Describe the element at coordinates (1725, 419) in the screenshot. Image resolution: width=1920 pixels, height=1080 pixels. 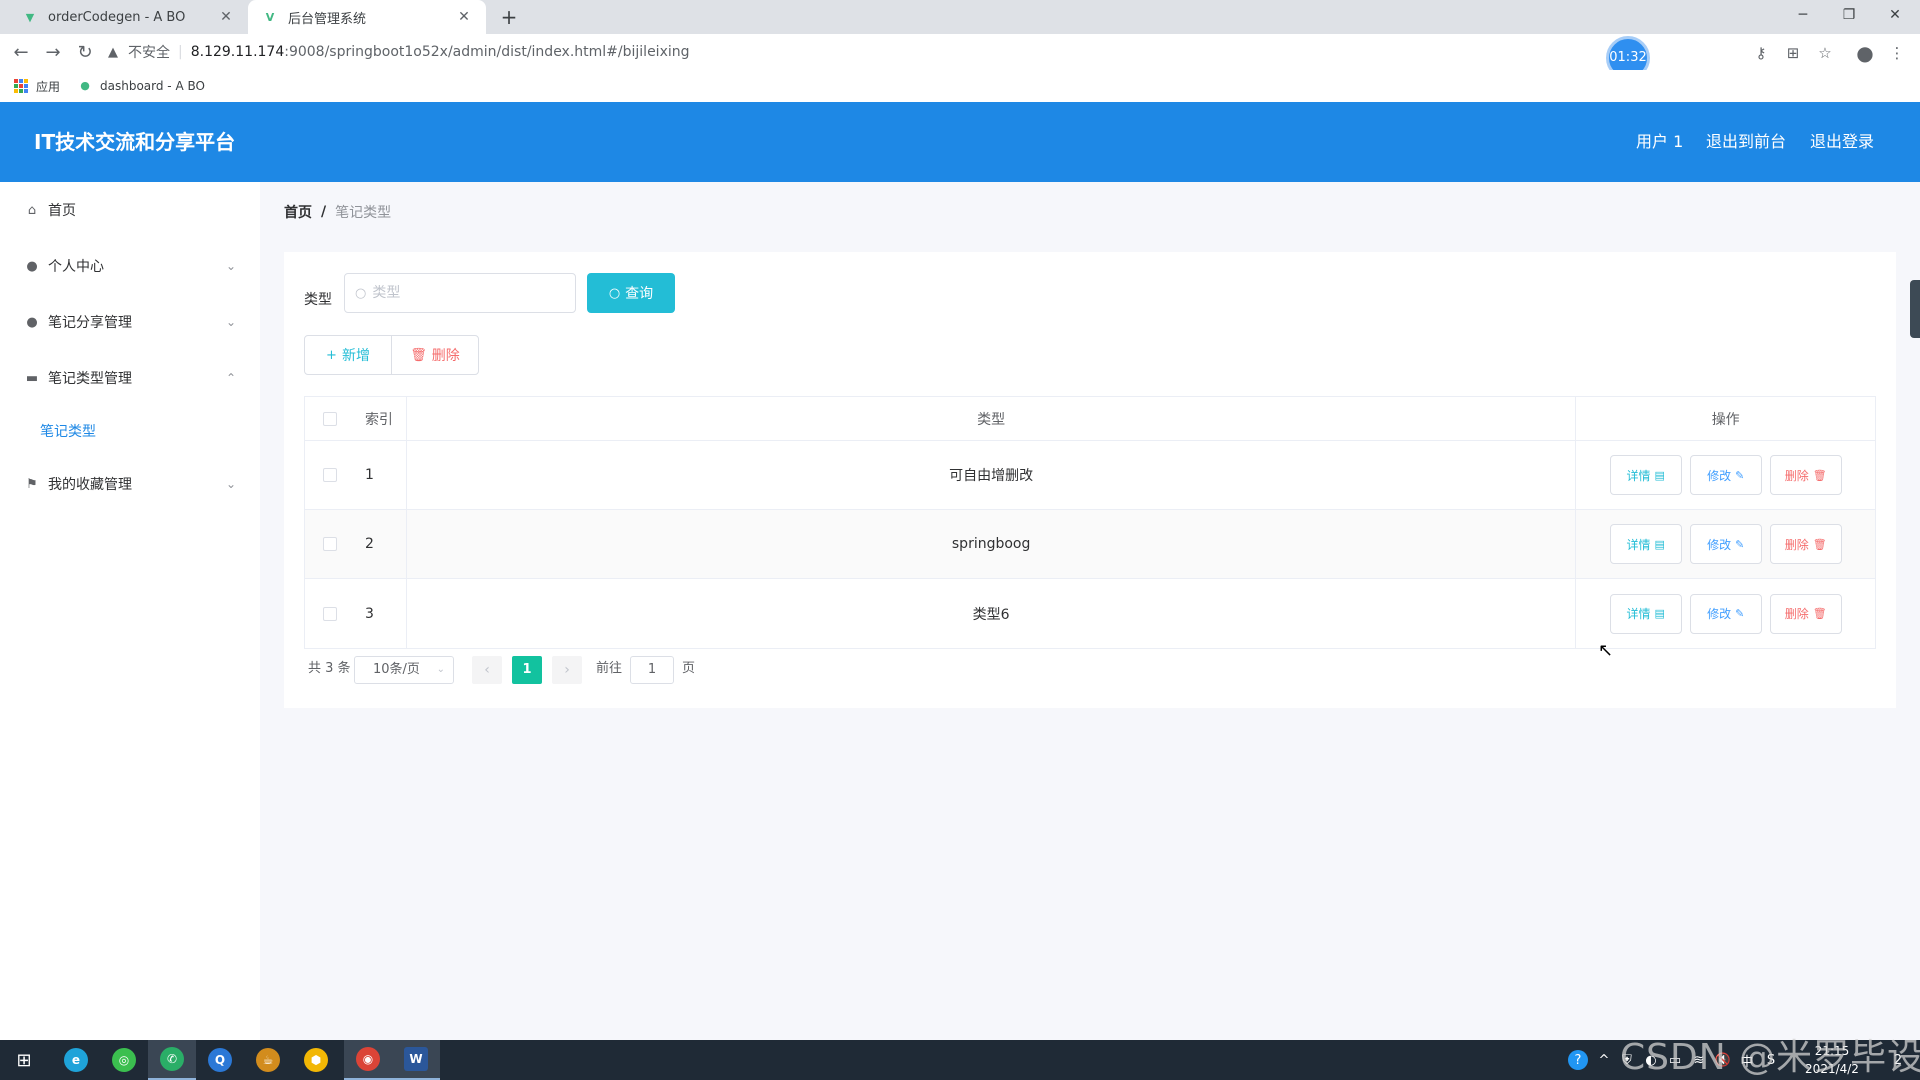
I see `header-ops: 操作` at that location.